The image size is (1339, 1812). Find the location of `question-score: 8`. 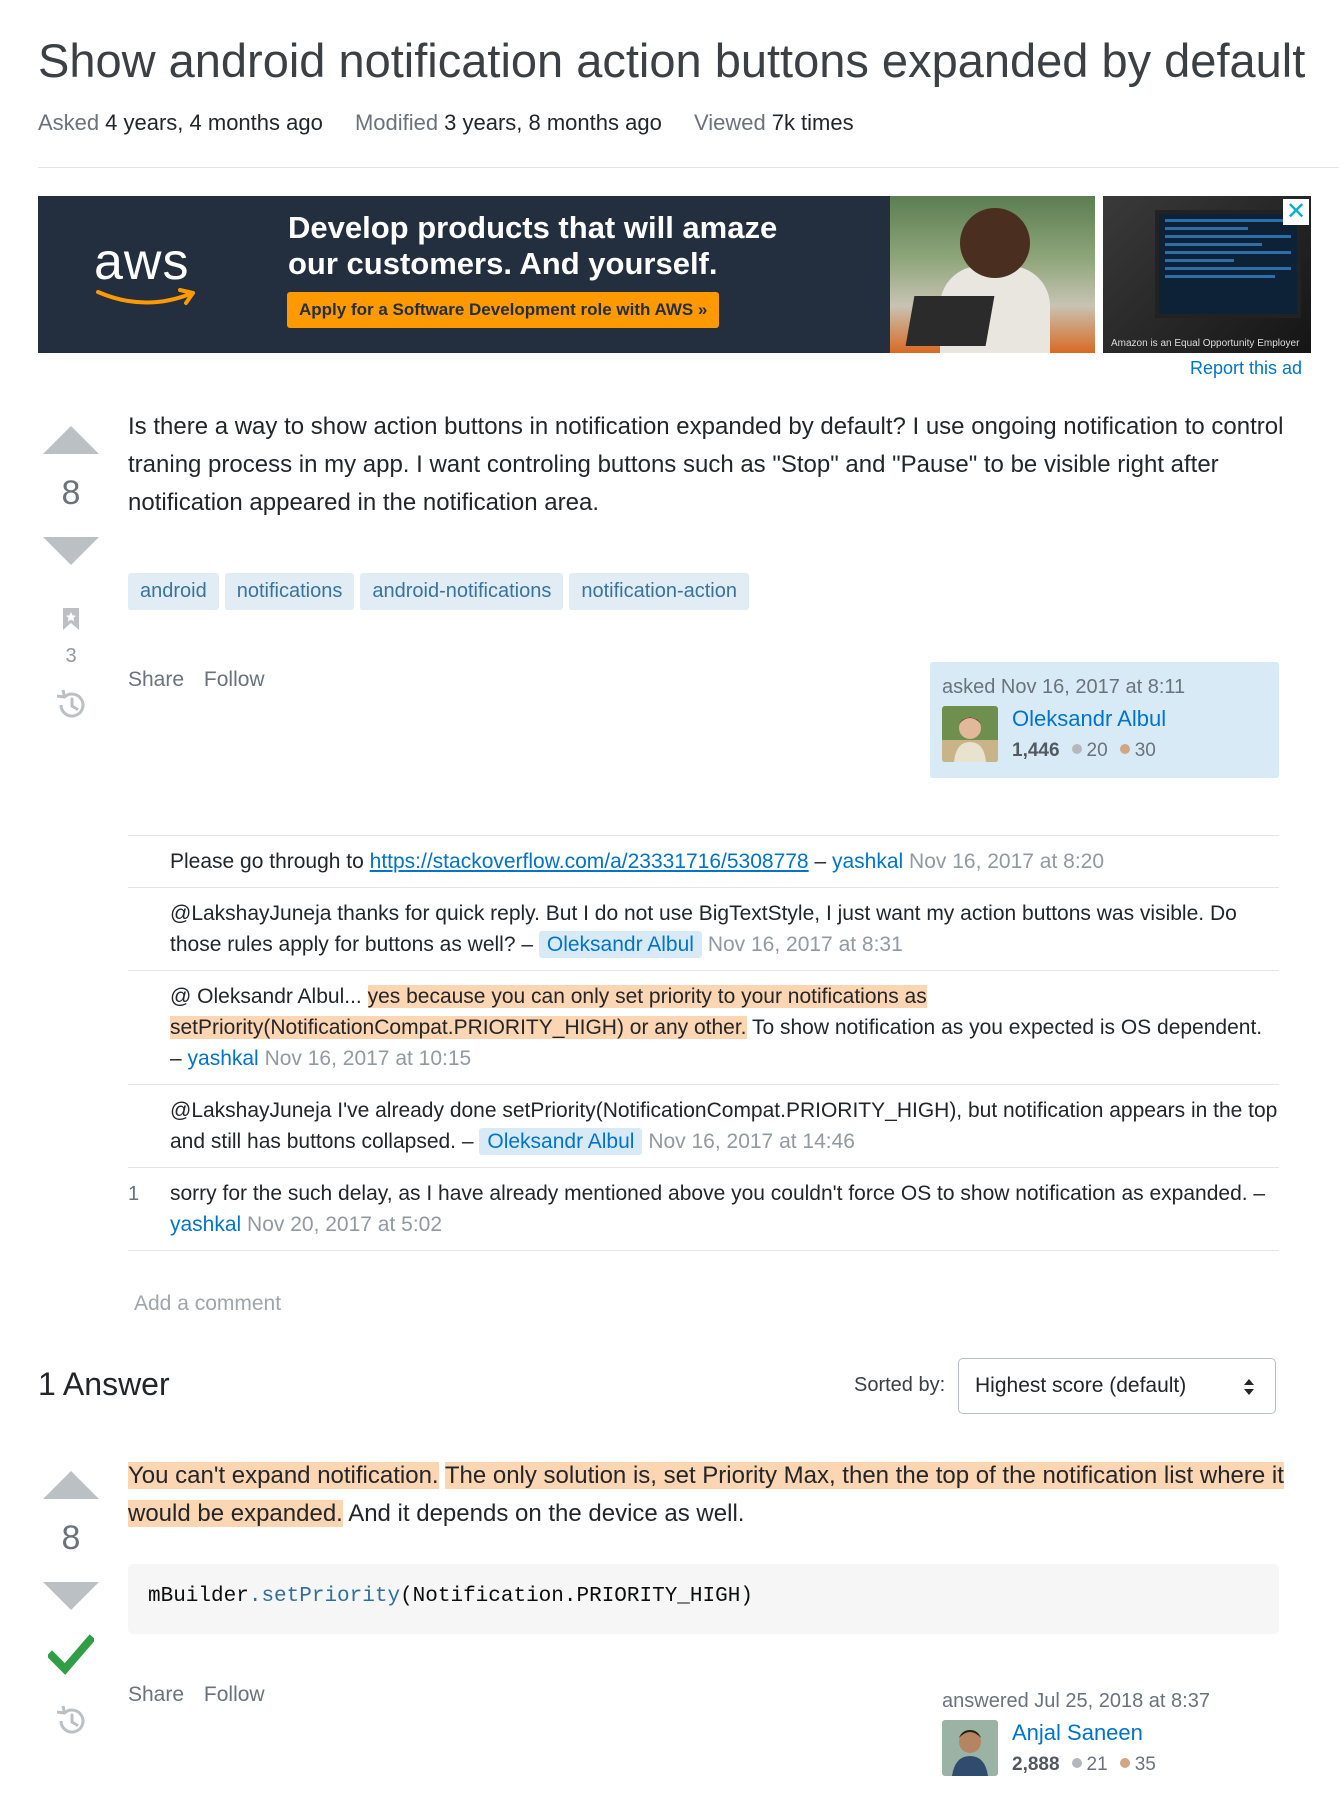

question-score: 8 is located at coordinates (71, 493).